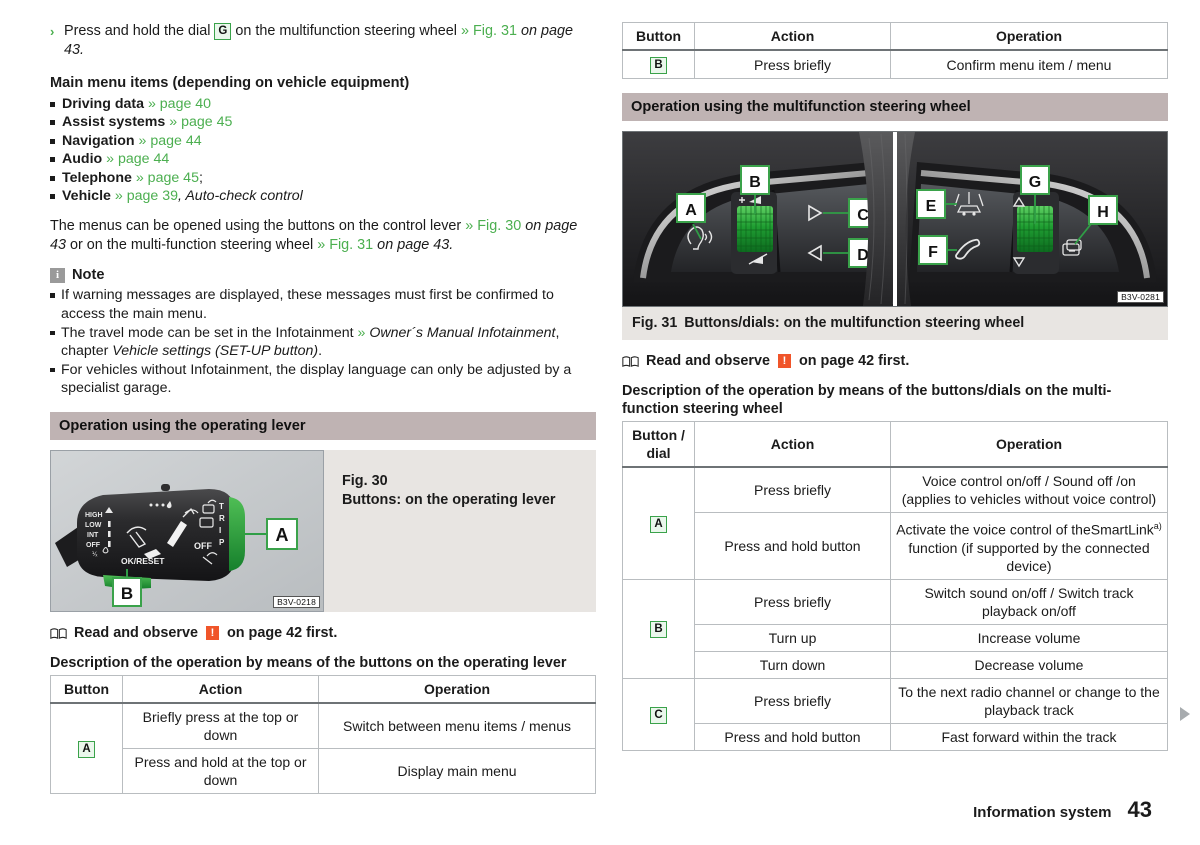 The image size is (1200, 845). Describe the element at coordinates (755, 182) in the screenshot. I see `callout-label-b: B` at that location.